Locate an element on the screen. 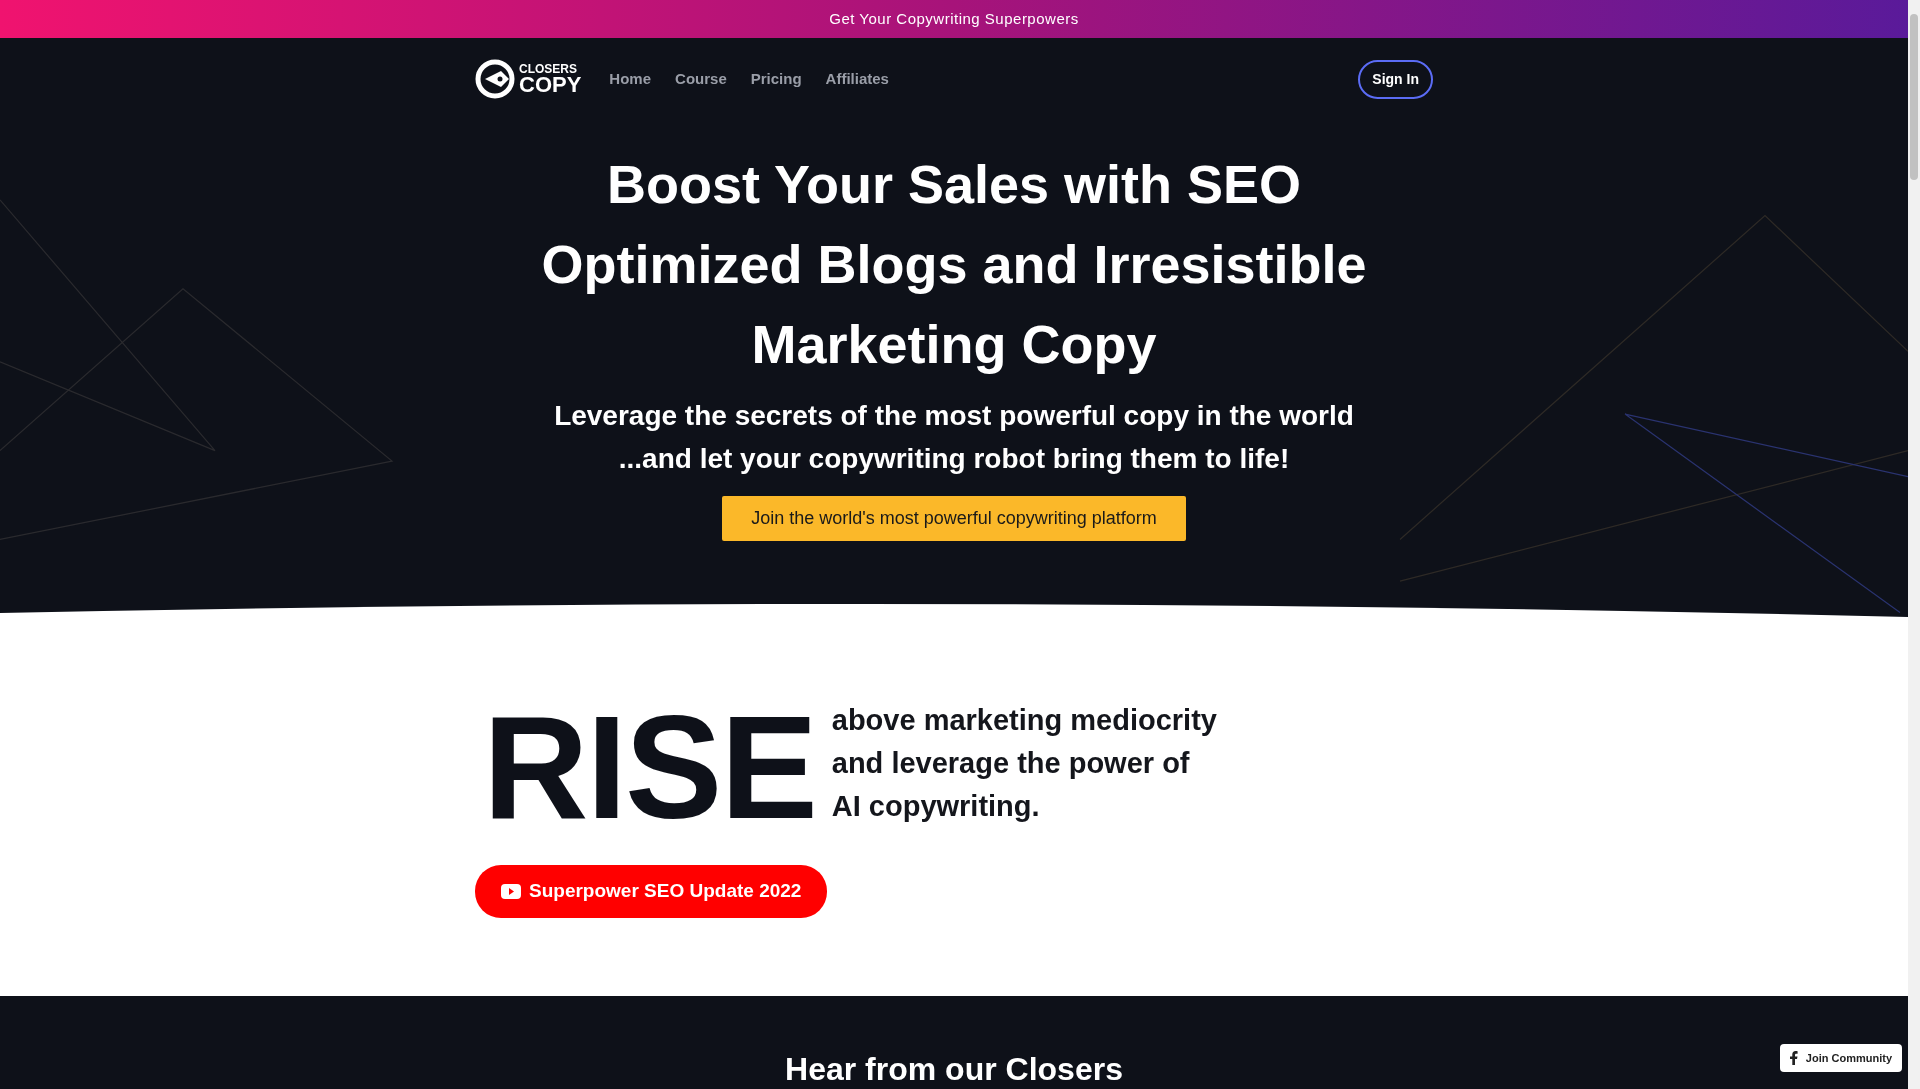 Image resolution: width=1920 pixels, height=1089 pixels. scrollbar is located at coordinates (1914, 544).